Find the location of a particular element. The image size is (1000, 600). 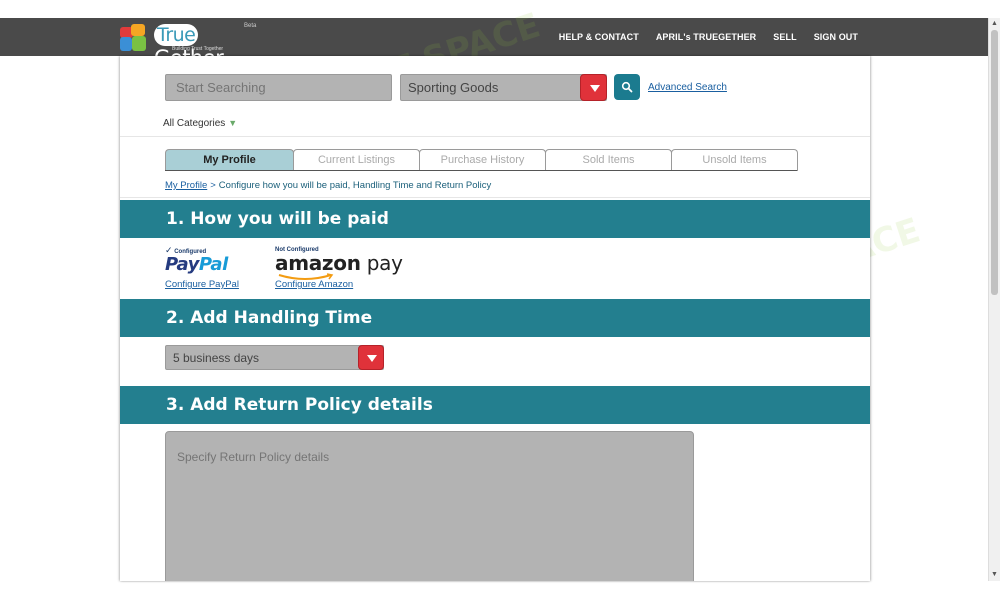

search-input is located at coordinates (278, 87).